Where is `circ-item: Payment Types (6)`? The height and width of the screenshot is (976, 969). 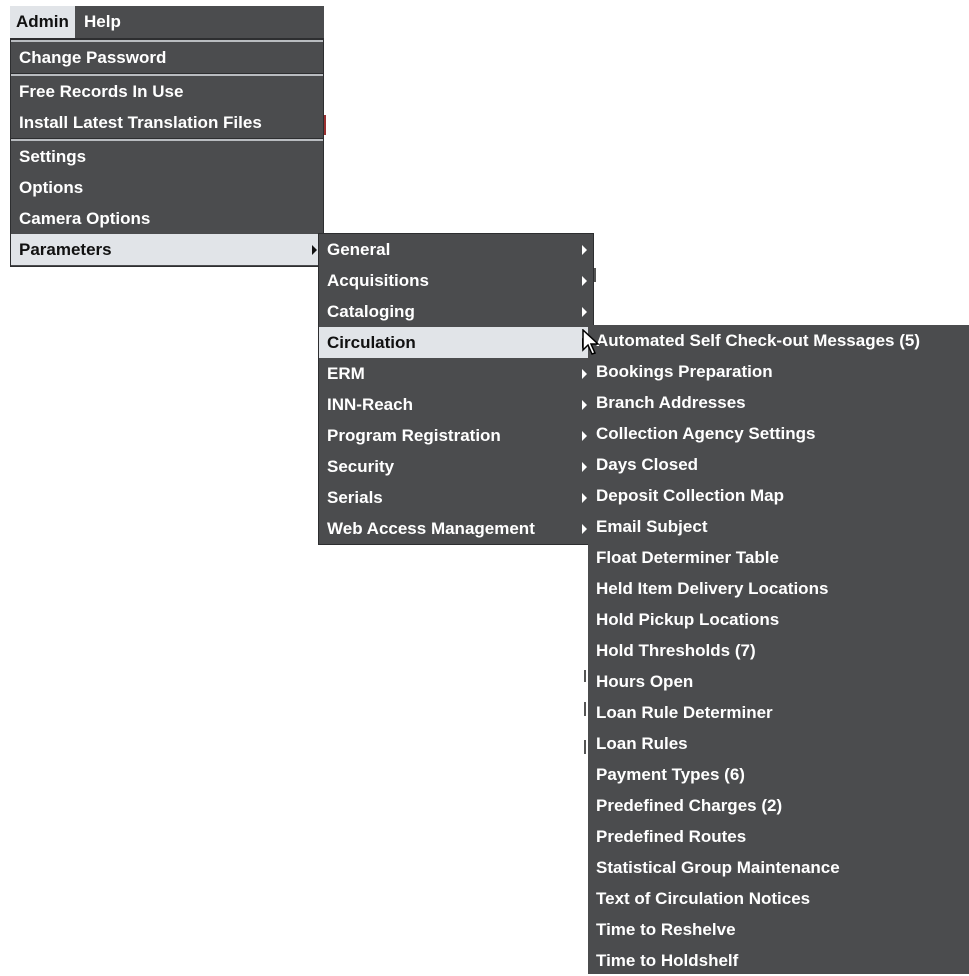
circ-item: Payment Types (6) is located at coordinates (778, 774).